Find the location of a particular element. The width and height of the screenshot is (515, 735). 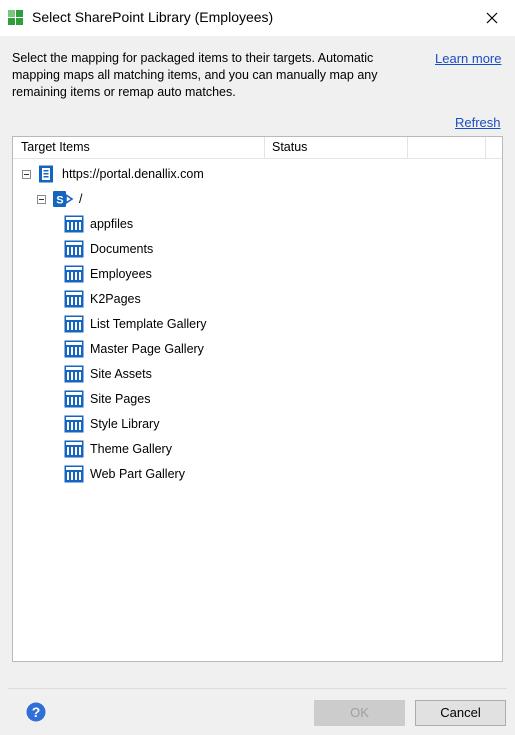

sharepoint-site-icon: S is located at coordinates (63, 199).